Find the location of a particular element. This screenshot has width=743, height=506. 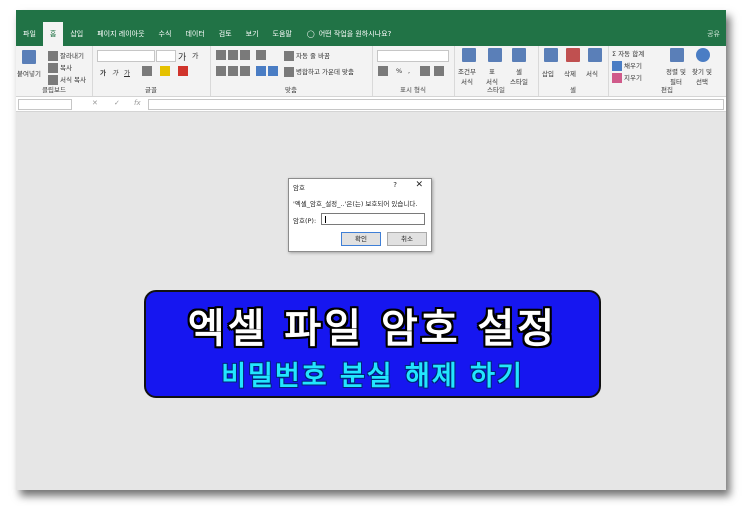

cancel-button: 취소 is located at coordinates (407, 239).